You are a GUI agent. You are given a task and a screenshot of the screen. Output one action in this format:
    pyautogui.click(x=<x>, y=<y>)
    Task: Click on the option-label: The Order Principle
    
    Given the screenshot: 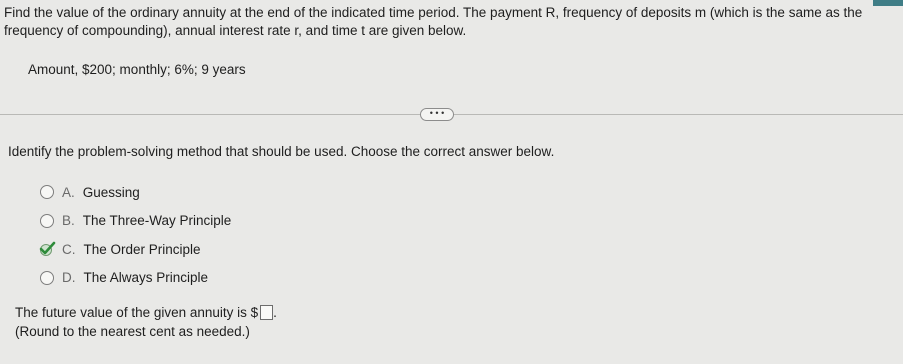 What is the action you would take?
    pyautogui.click(x=142, y=249)
    